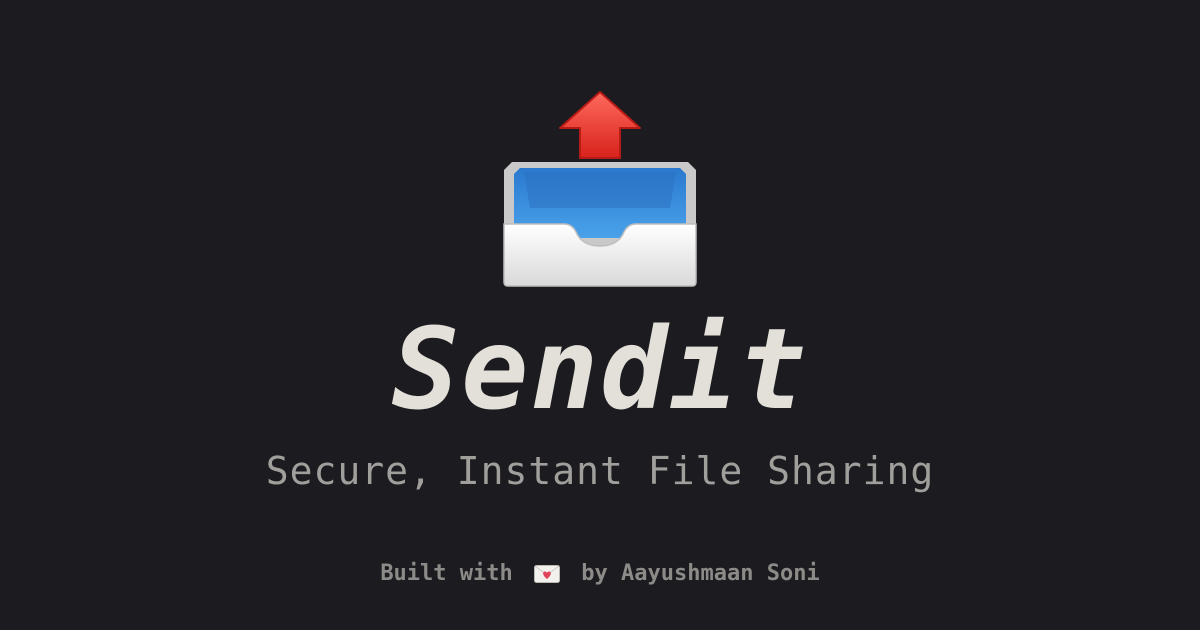  Describe the element at coordinates (547, 574) in the screenshot. I see `love-letter-icon` at that location.